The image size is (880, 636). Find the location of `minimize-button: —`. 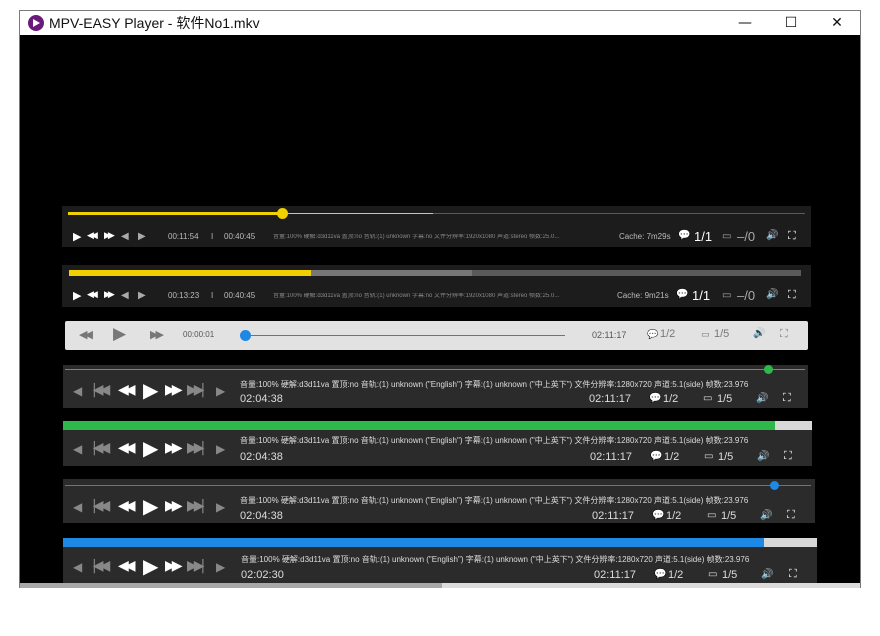

minimize-button: — is located at coordinates (745, 23).